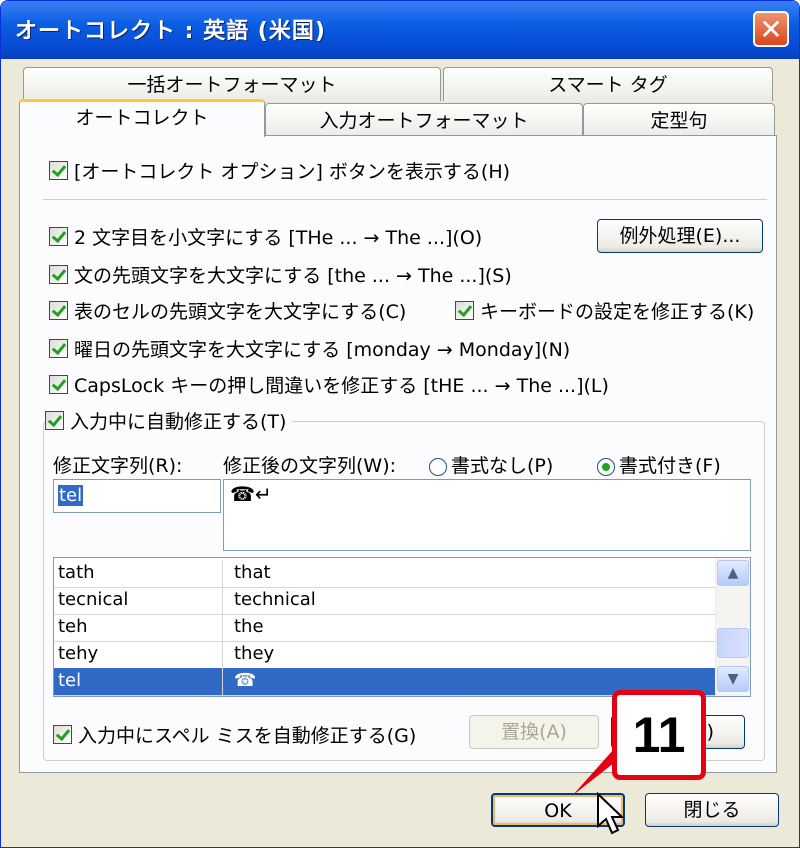 Image resolution: width=800 pixels, height=848 pixels. What do you see at coordinates (385, 655) in the screenshot?
I see `list-item: tehy they` at bounding box center [385, 655].